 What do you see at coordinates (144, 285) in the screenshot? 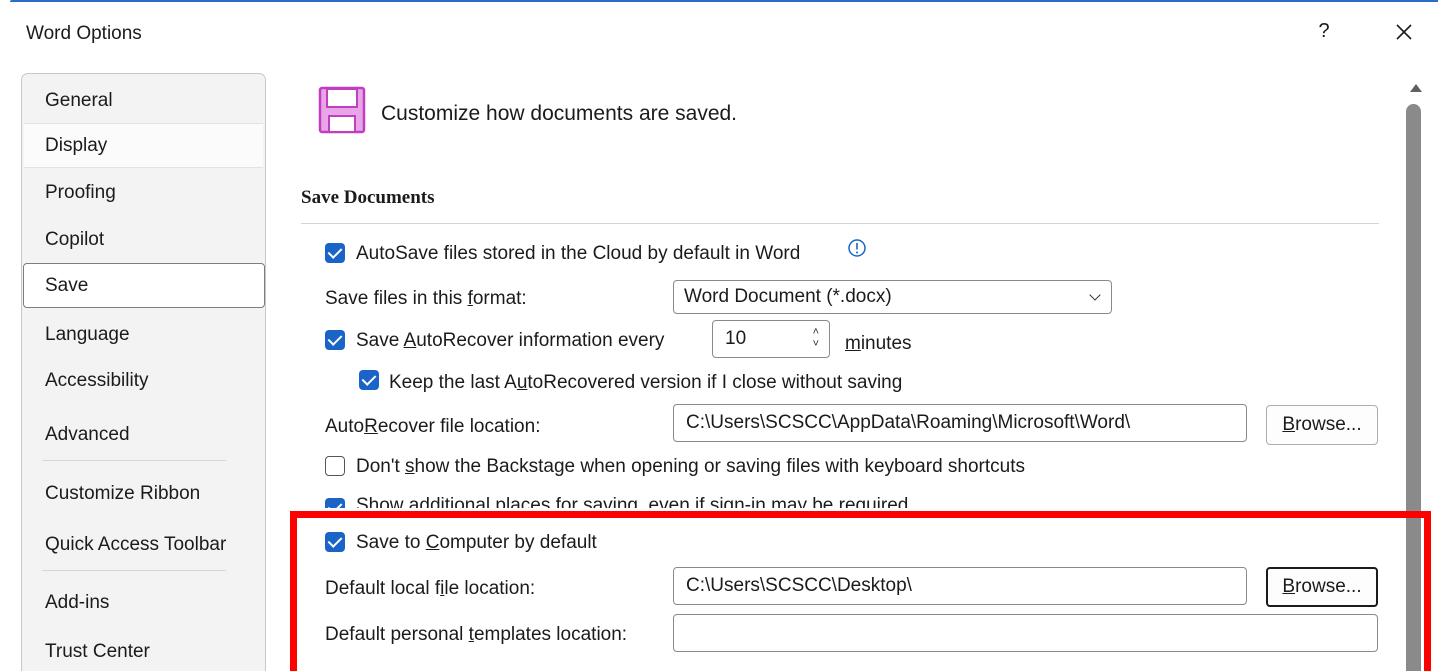
I see `sidebar-item-save: Save` at bounding box center [144, 285].